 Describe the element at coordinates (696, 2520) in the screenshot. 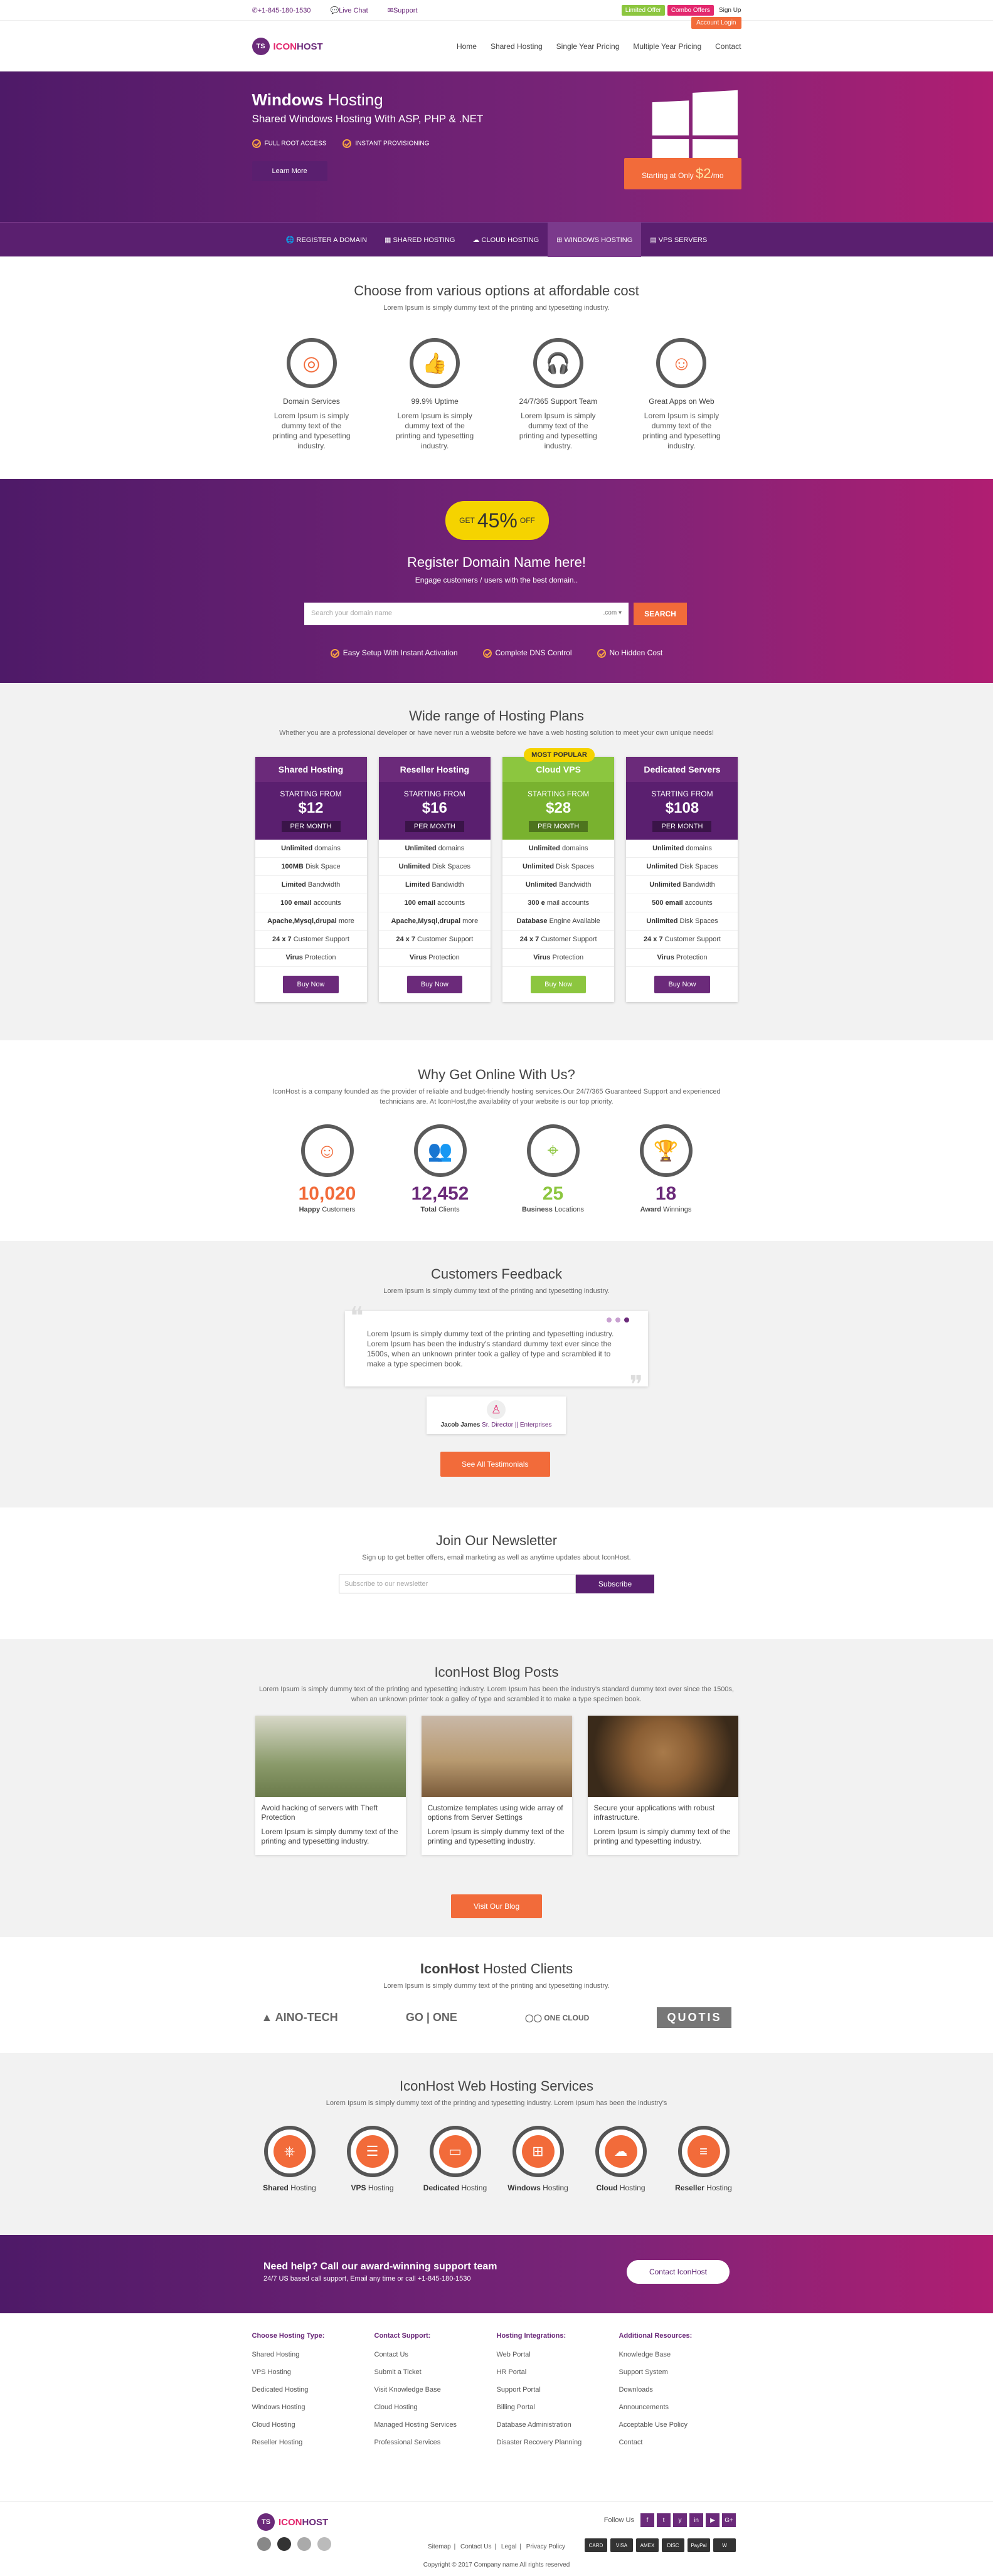

I see `linkedin-icon: in` at that location.